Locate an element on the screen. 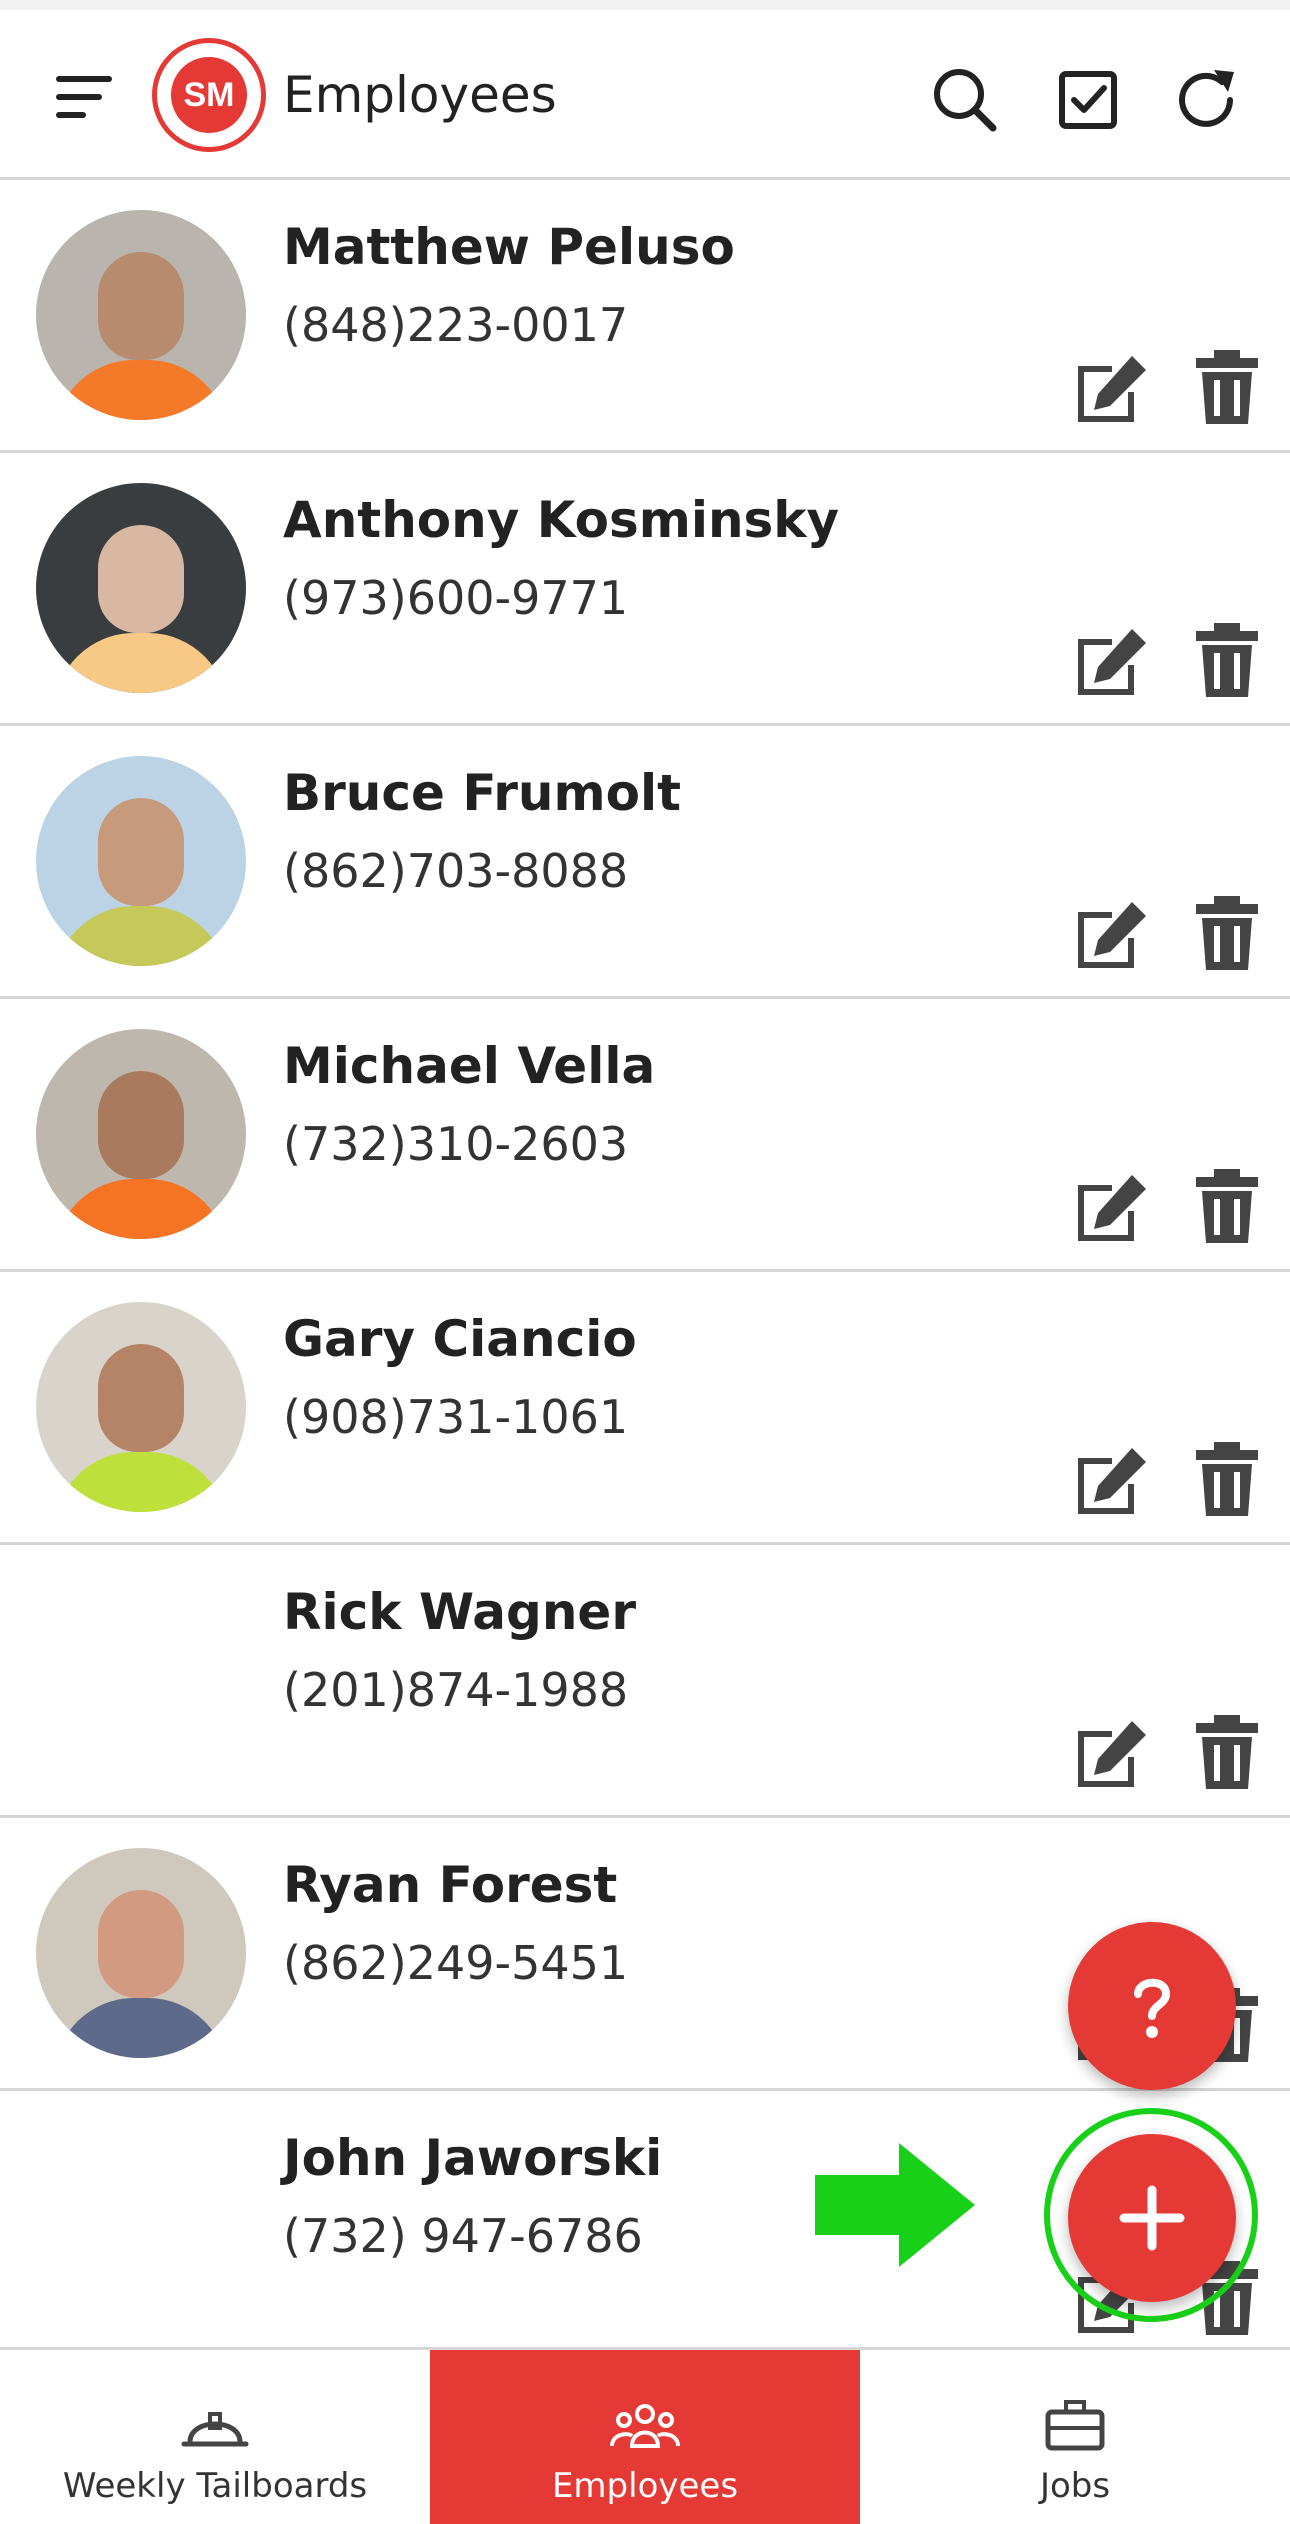 The height and width of the screenshot is (2524, 1290). nav-weekly-tailboards: Weekly Tailboards is located at coordinates (215, 2437).